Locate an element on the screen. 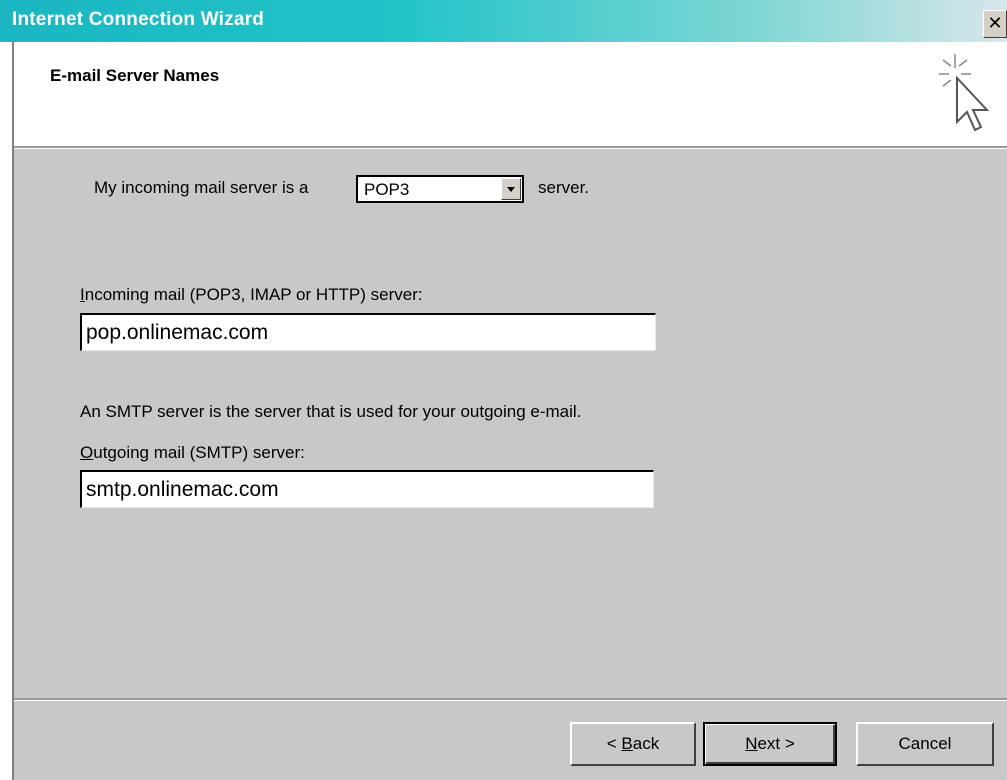  wizard-cursor-sparkle-icon is located at coordinates (964, 93).